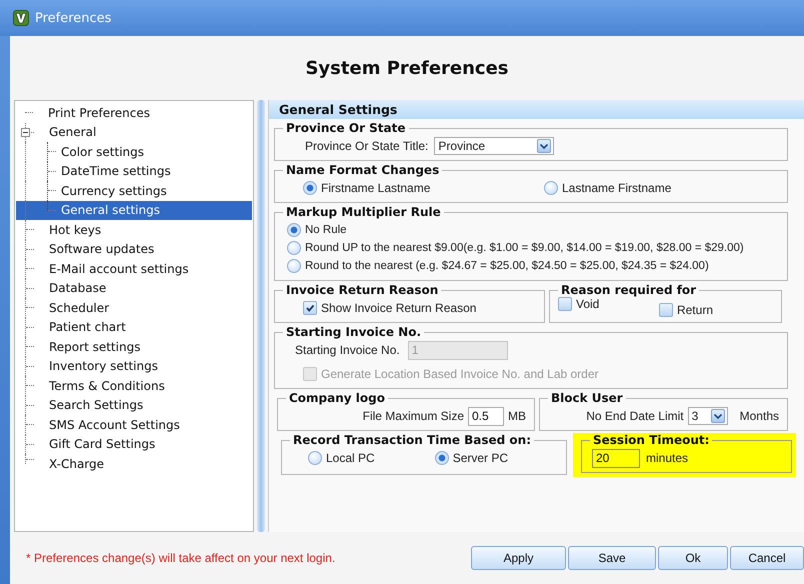 This screenshot has height=584, width=804. I want to click on dialog-button: Cancel, so click(767, 558).